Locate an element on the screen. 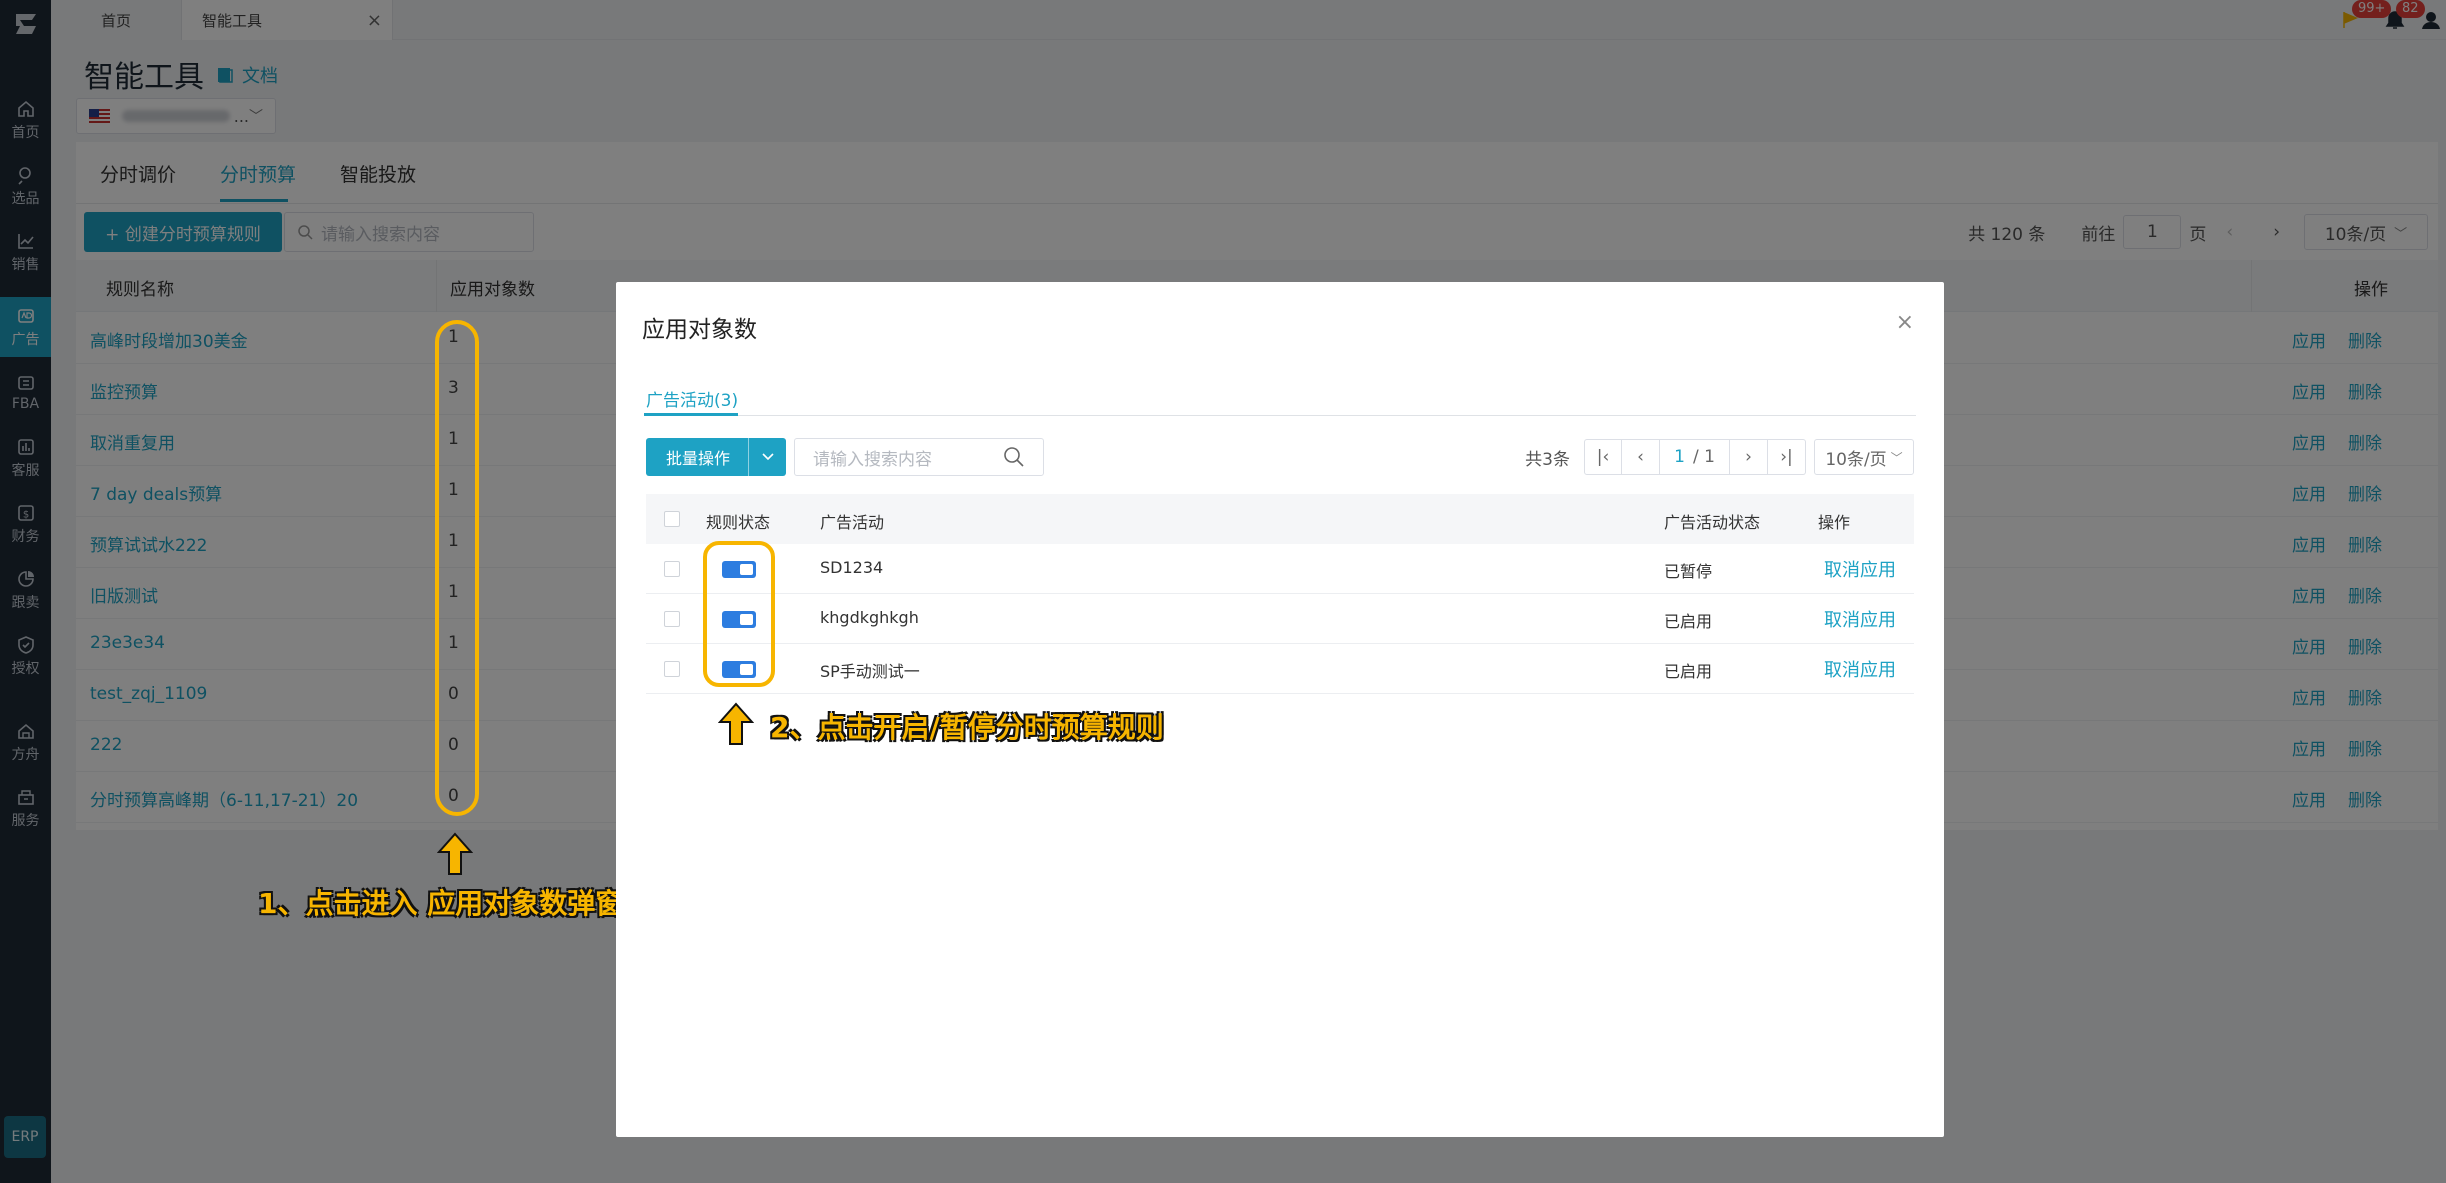  close-icon: × is located at coordinates (1905, 322).